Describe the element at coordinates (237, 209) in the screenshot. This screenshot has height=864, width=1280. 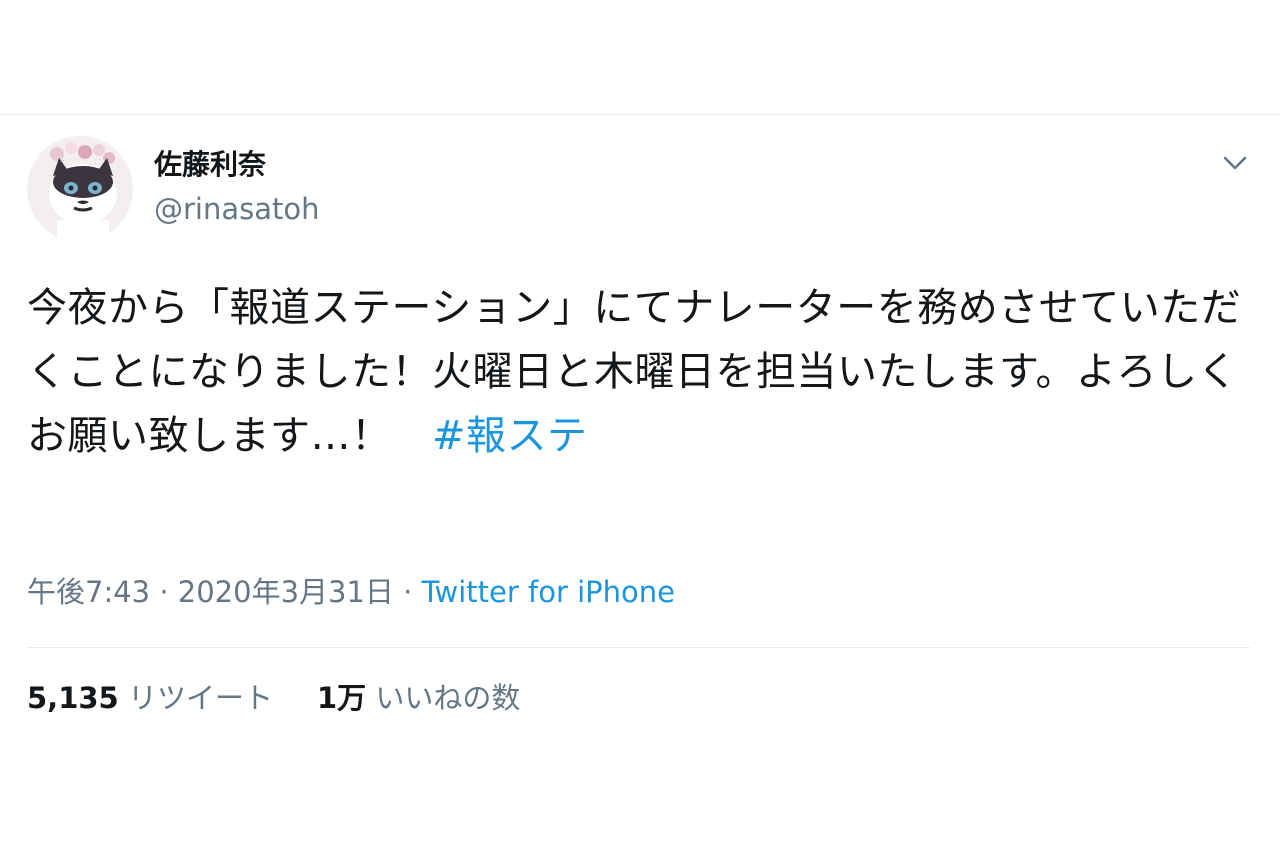
I see `author-handle: @rinasatoh` at that location.